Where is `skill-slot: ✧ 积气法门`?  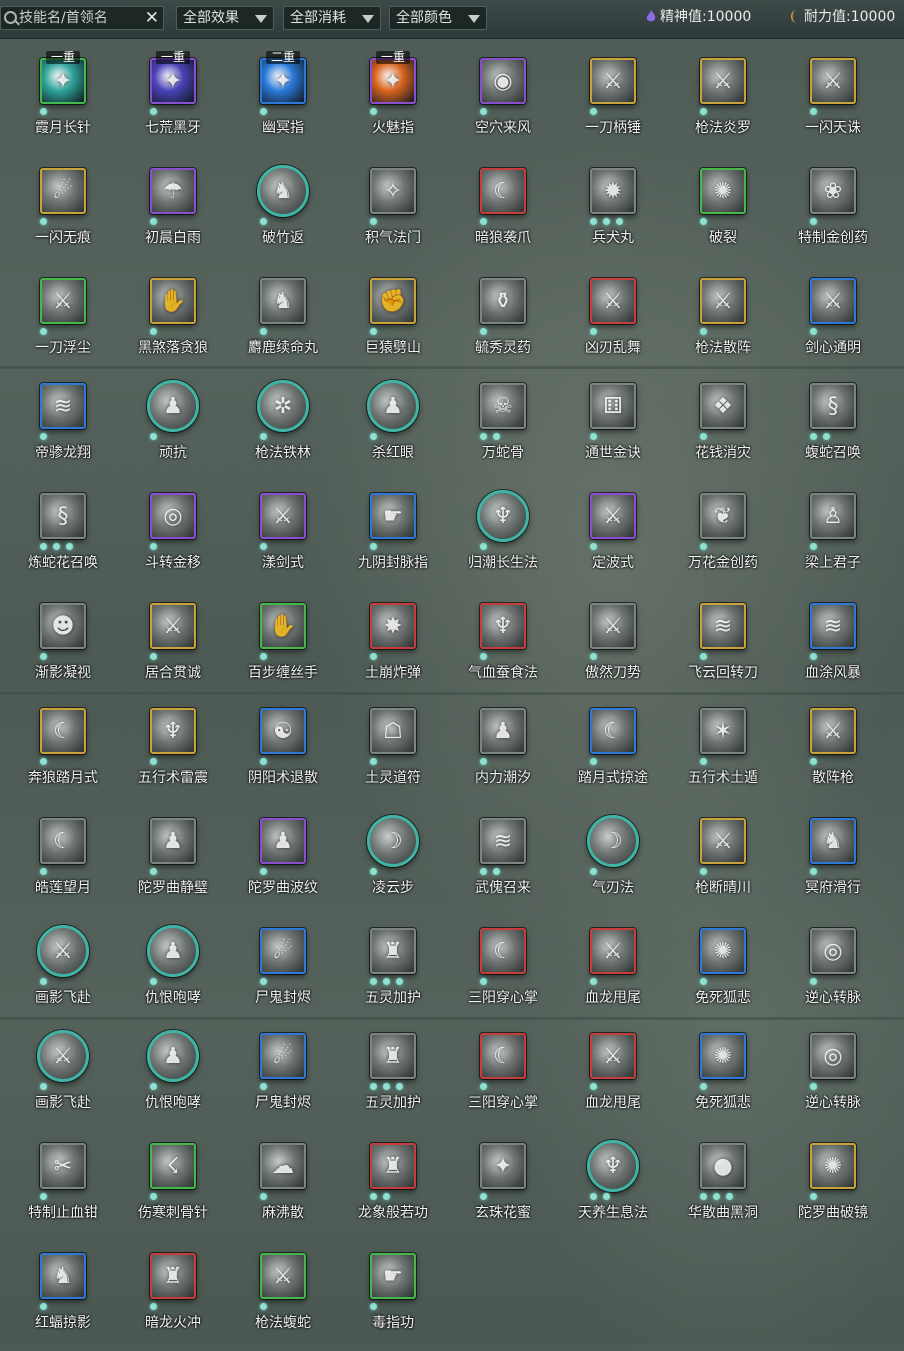 skill-slot: ✧ 积气法门 is located at coordinates (393, 211).